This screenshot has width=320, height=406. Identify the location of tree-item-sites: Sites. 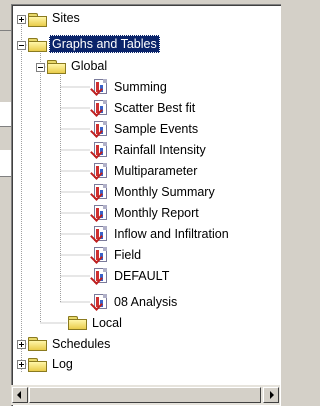
(66, 18).